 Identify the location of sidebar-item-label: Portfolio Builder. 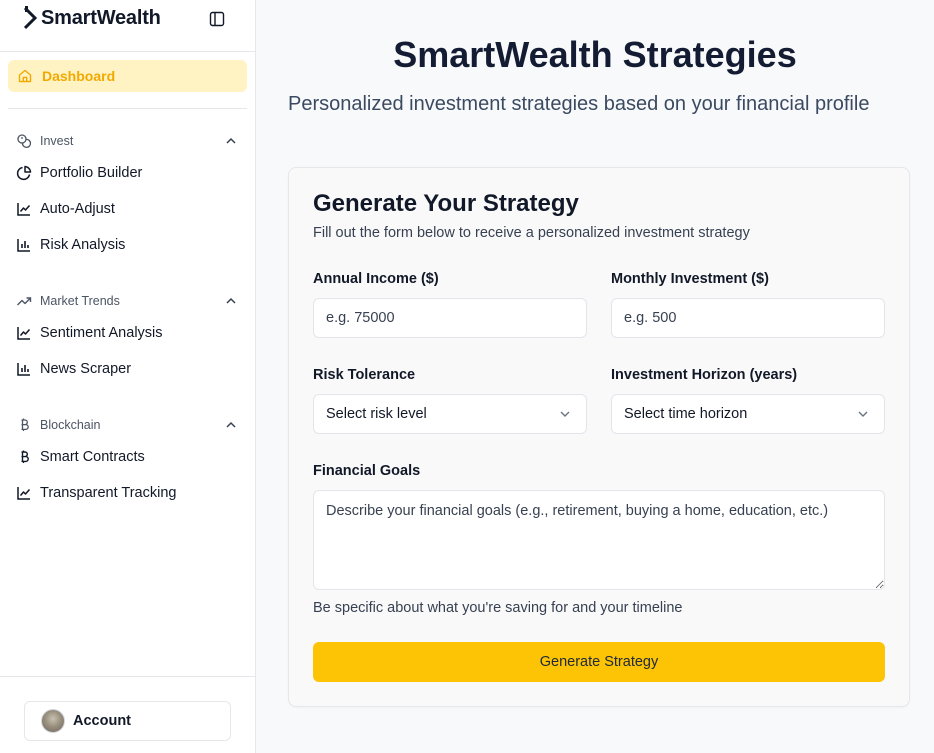
(91, 173).